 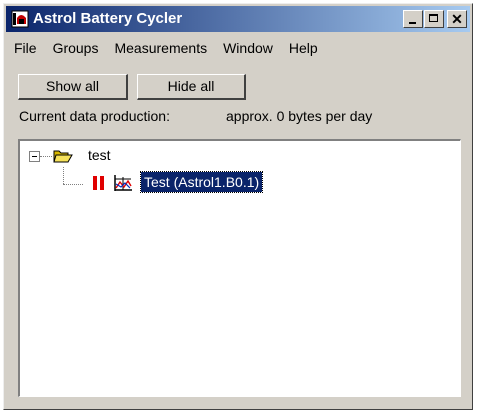 What do you see at coordinates (34, 156) in the screenshot?
I see `collapse-icon` at bounding box center [34, 156].